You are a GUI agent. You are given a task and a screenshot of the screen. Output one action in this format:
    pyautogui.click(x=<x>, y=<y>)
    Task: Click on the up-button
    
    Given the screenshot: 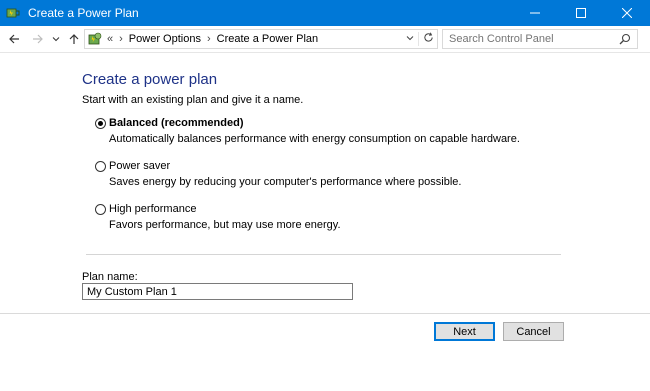 What is the action you would take?
    pyautogui.click(x=74, y=39)
    